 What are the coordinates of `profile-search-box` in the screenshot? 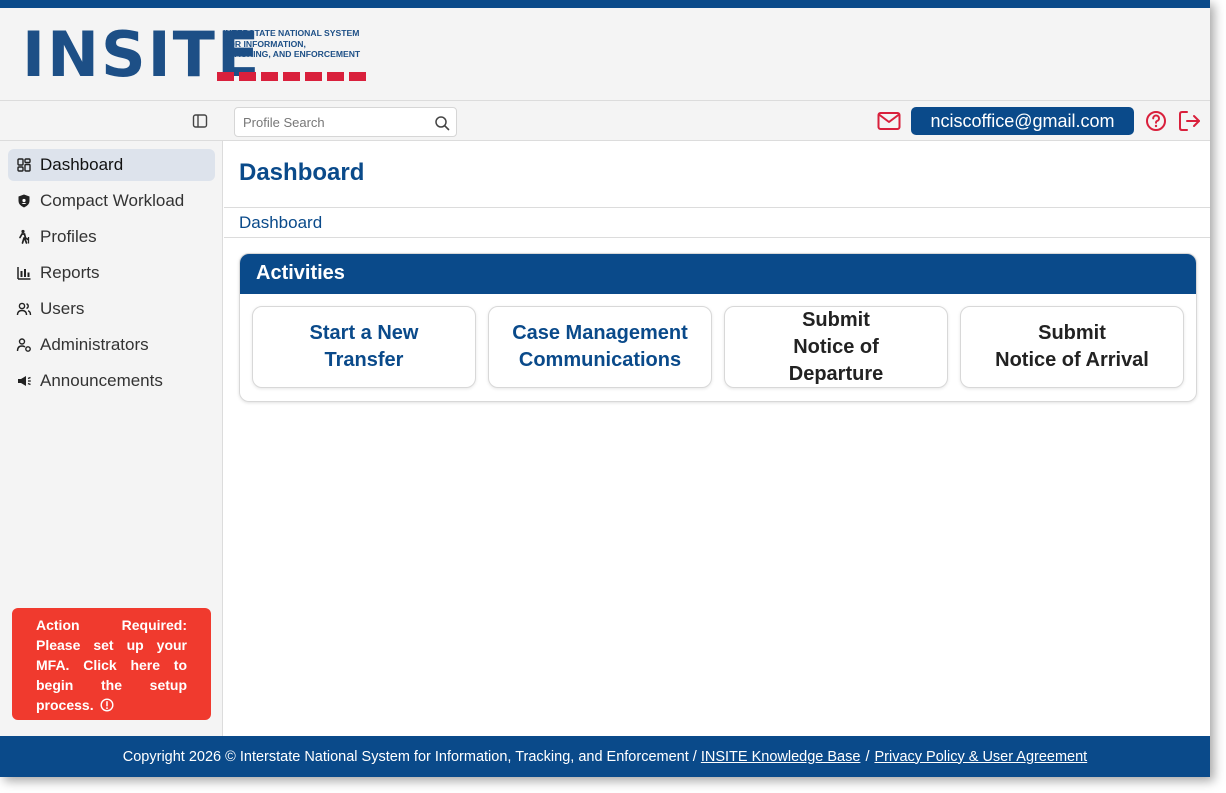 It's located at (345, 122).